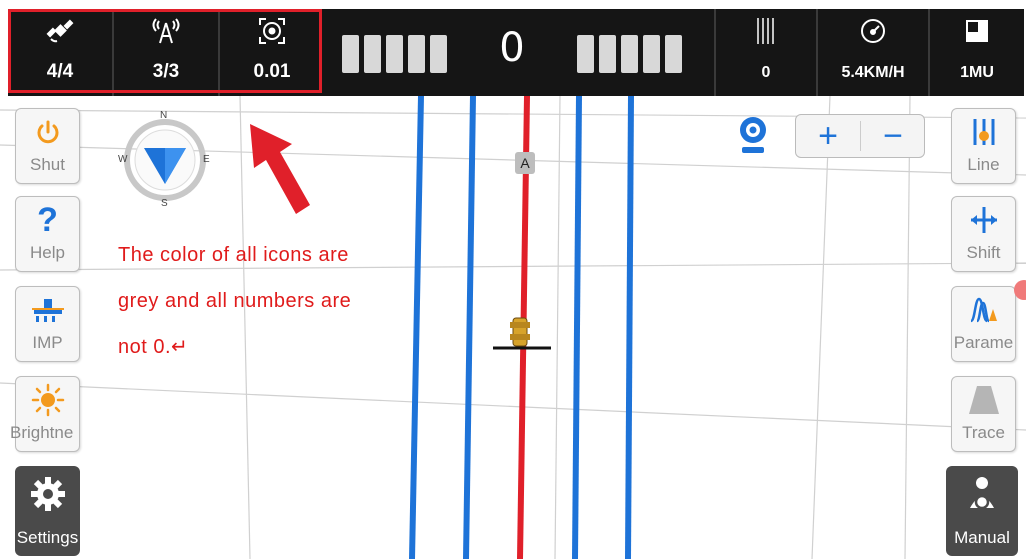 The image size is (1026, 559). I want to click on annotation-arrow, so click(280, 169).